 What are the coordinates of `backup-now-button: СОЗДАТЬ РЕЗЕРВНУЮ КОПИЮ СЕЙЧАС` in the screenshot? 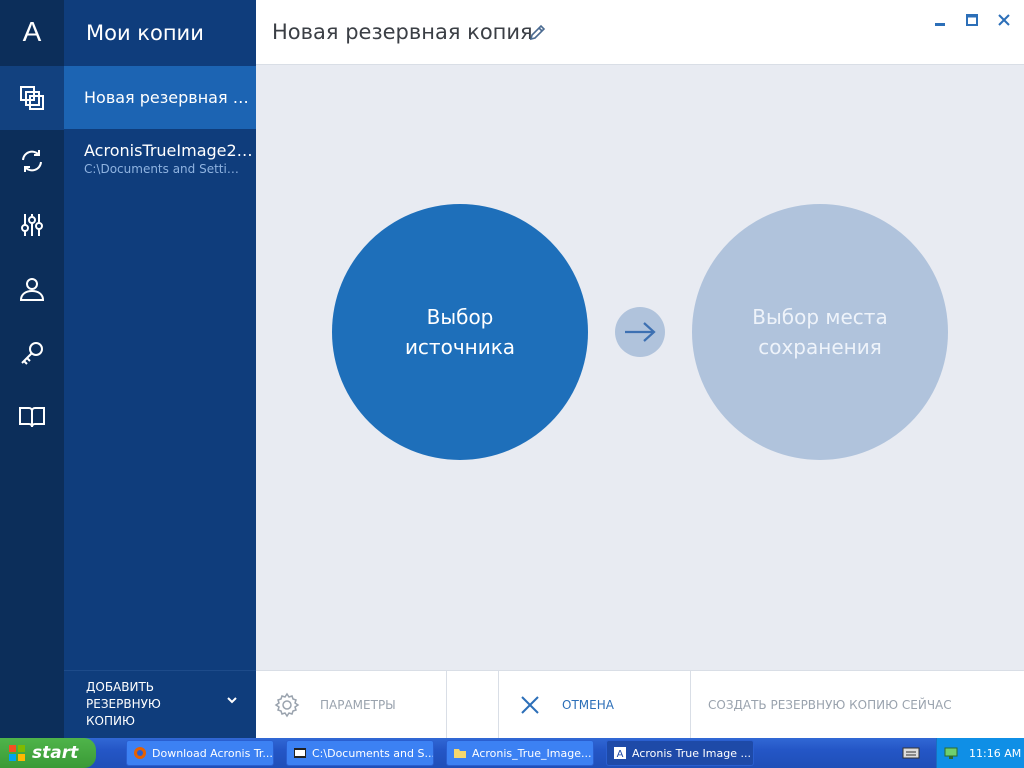 It's located at (830, 705).